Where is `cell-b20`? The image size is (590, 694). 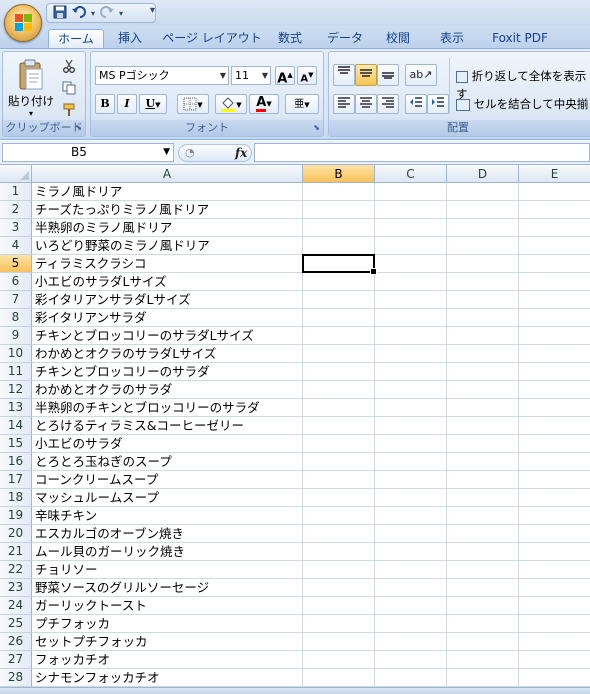 cell-b20 is located at coordinates (339, 534).